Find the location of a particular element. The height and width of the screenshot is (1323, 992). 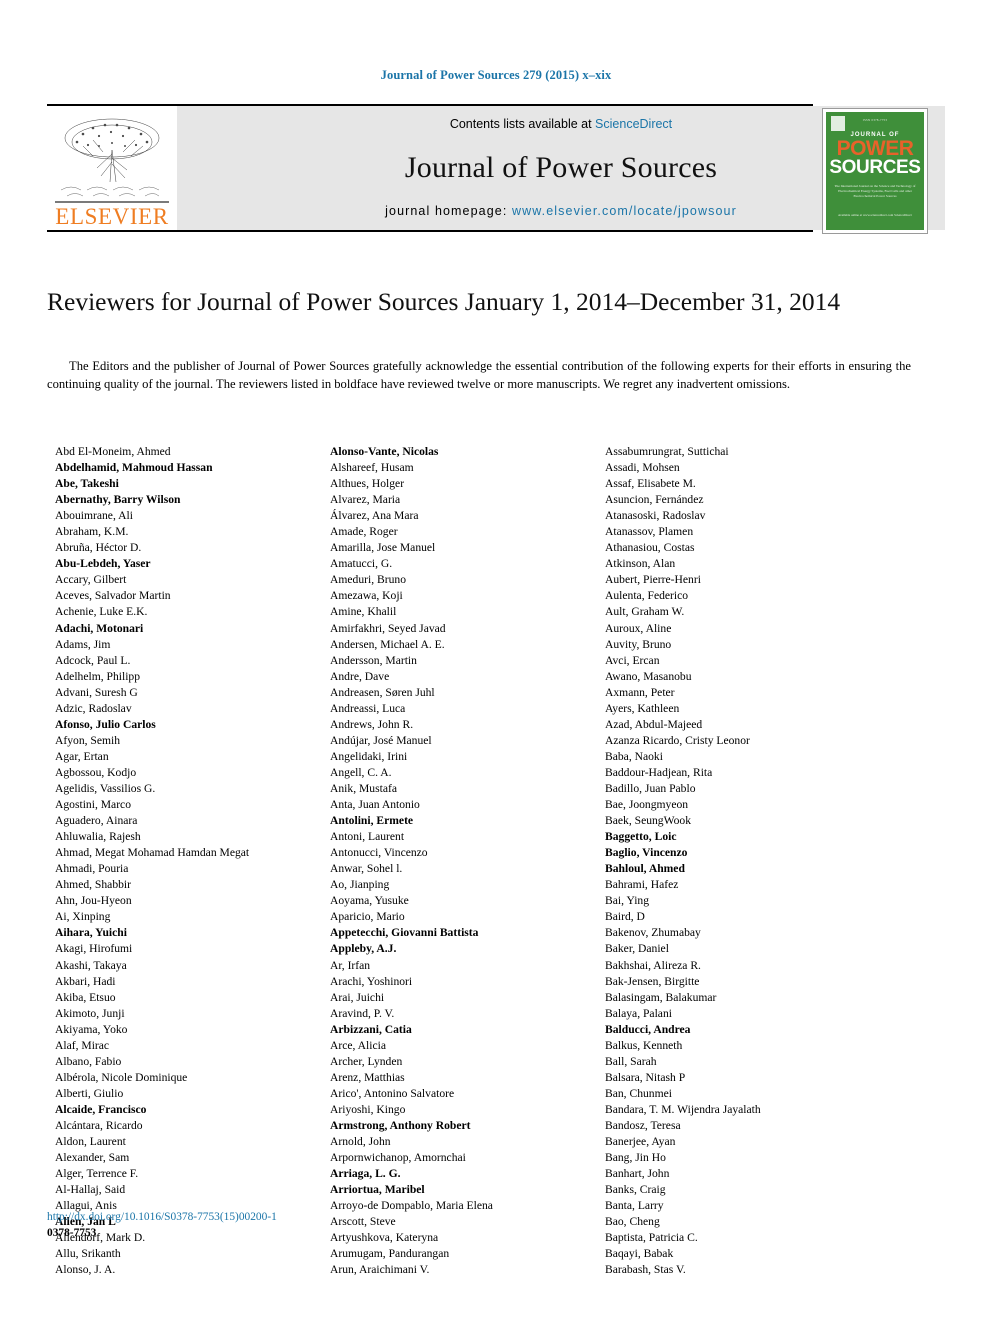

reviewer-name: Awano, Masanobu is located at coordinates (648, 676).